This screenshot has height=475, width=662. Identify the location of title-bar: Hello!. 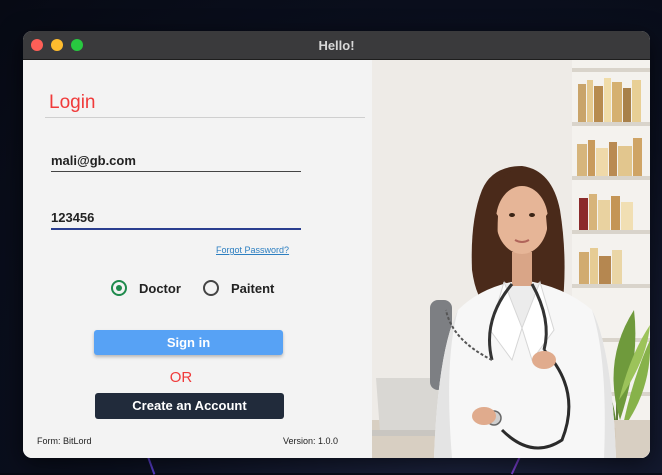
(336, 45).